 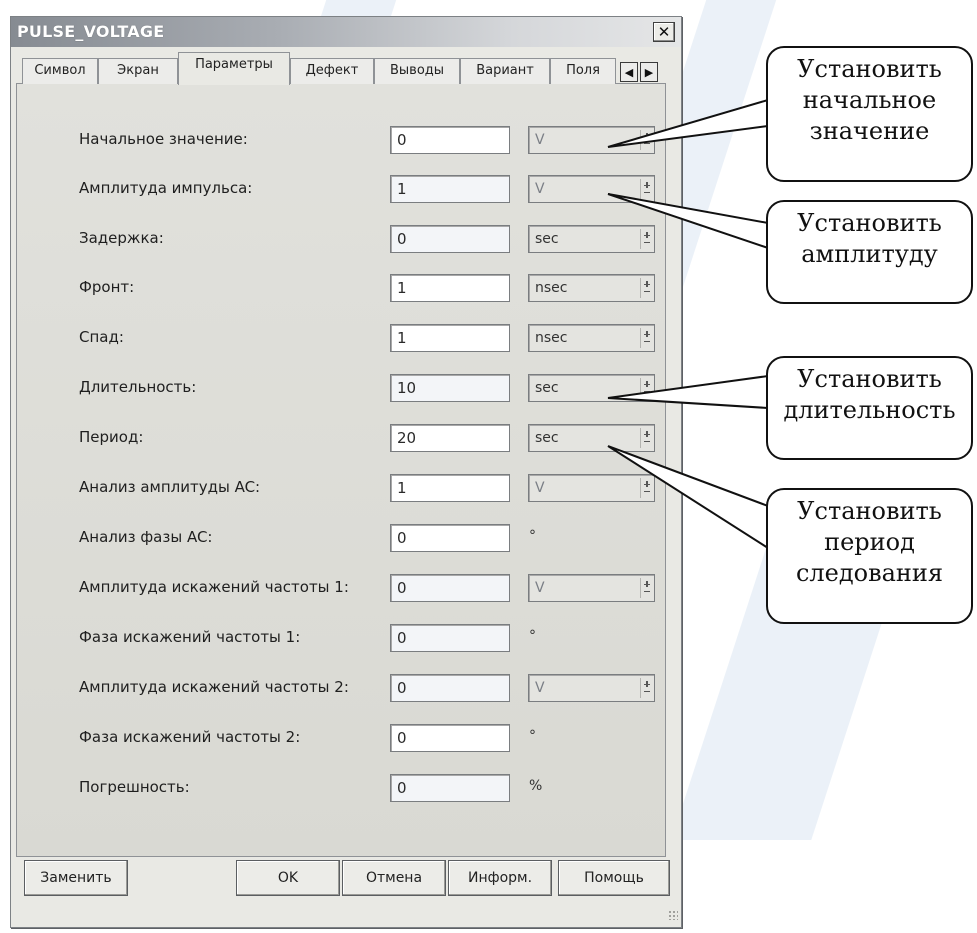 I want to click on replace-button: Заменить, so click(x=76, y=878).